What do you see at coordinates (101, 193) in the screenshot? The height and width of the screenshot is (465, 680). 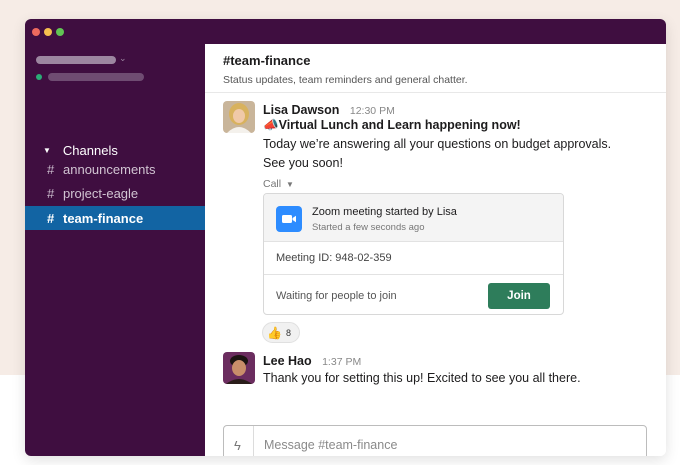 I see `sidebar-item-label: project-eagle` at bounding box center [101, 193].